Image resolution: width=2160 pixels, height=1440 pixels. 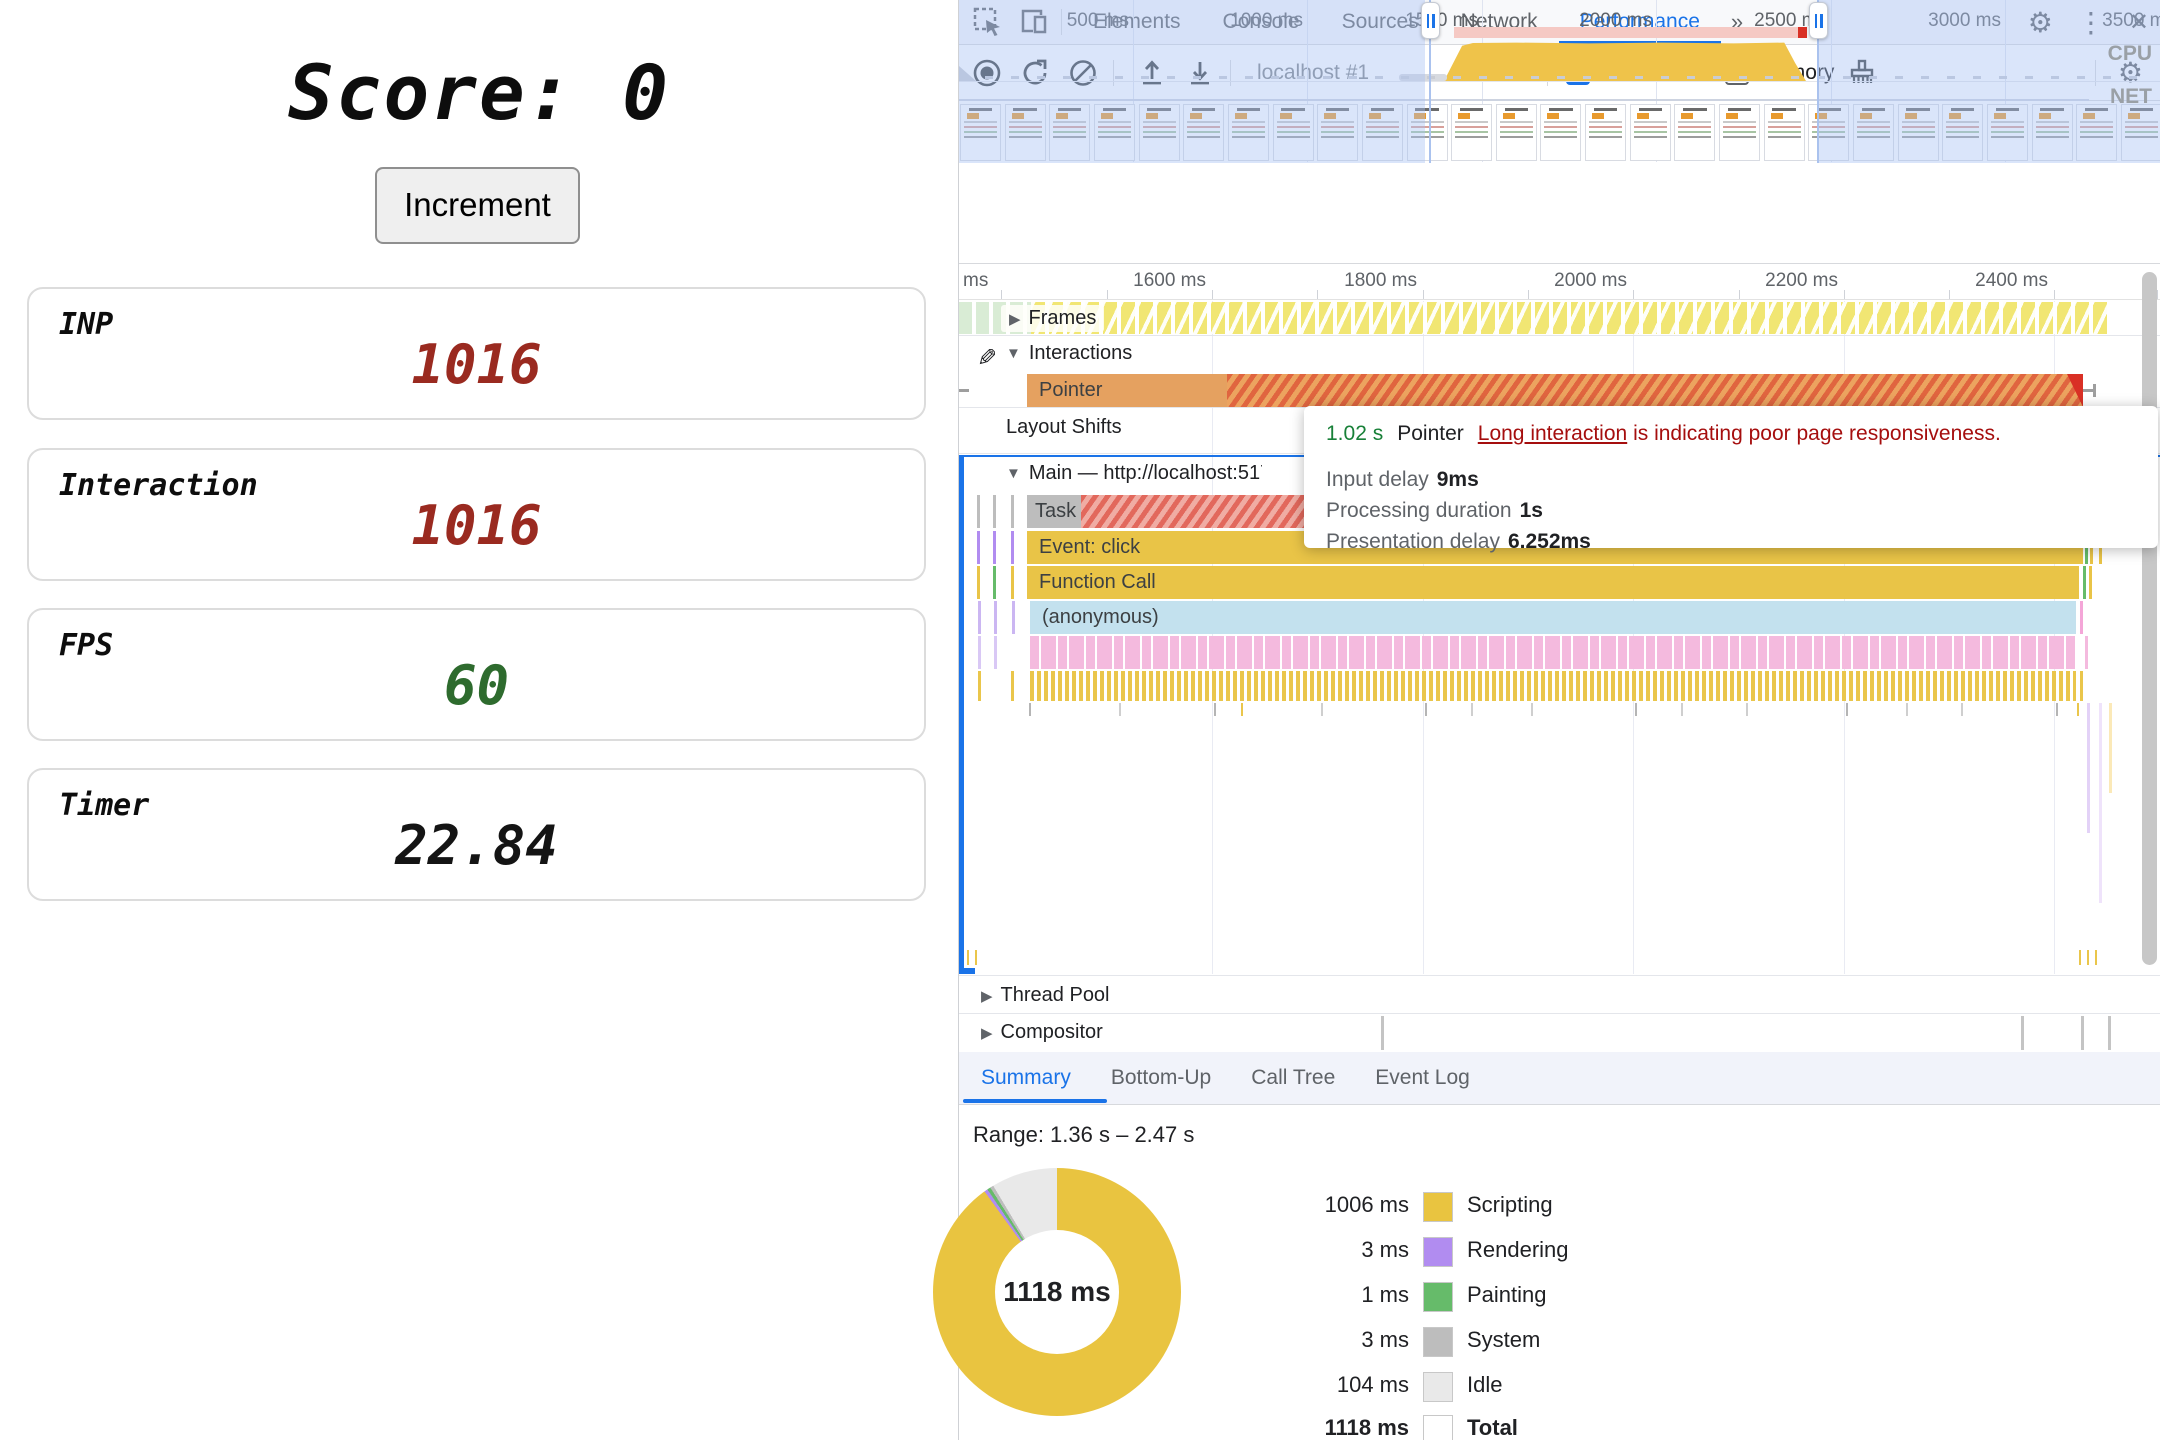 I want to click on track-compositor: ▶ Compositor, so click(x=1042, y=1032).